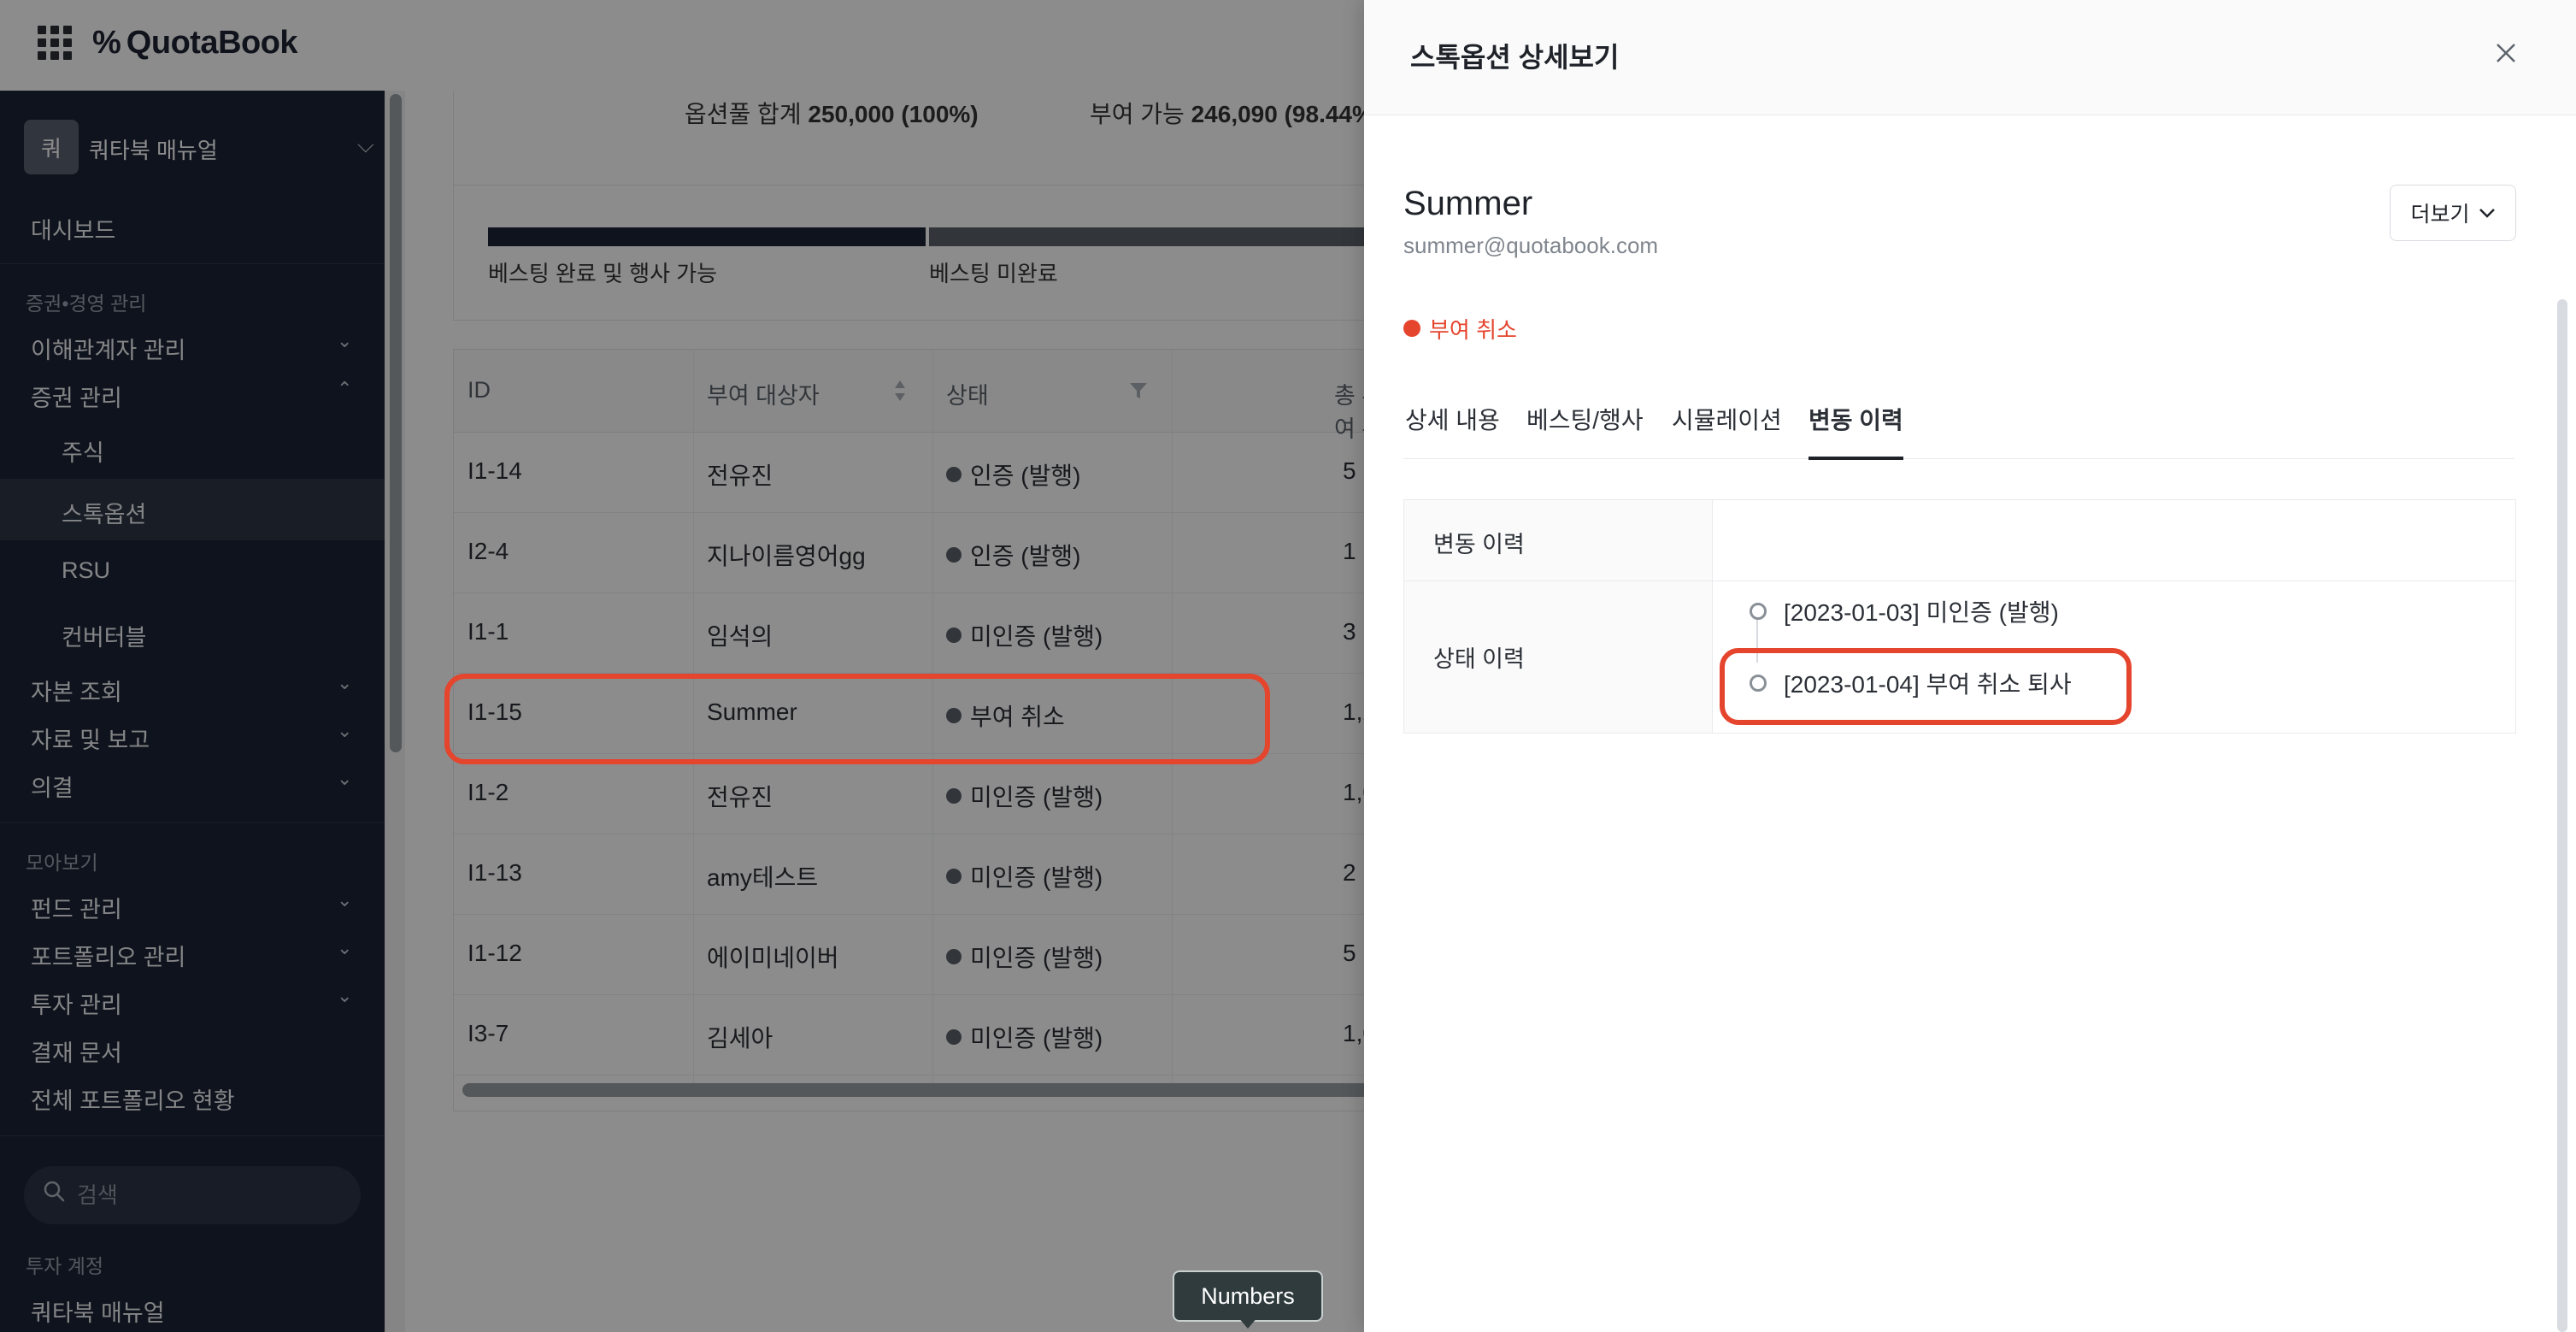 This screenshot has width=2576, height=1332. I want to click on drawer-scrollbar, so click(2562, 815).